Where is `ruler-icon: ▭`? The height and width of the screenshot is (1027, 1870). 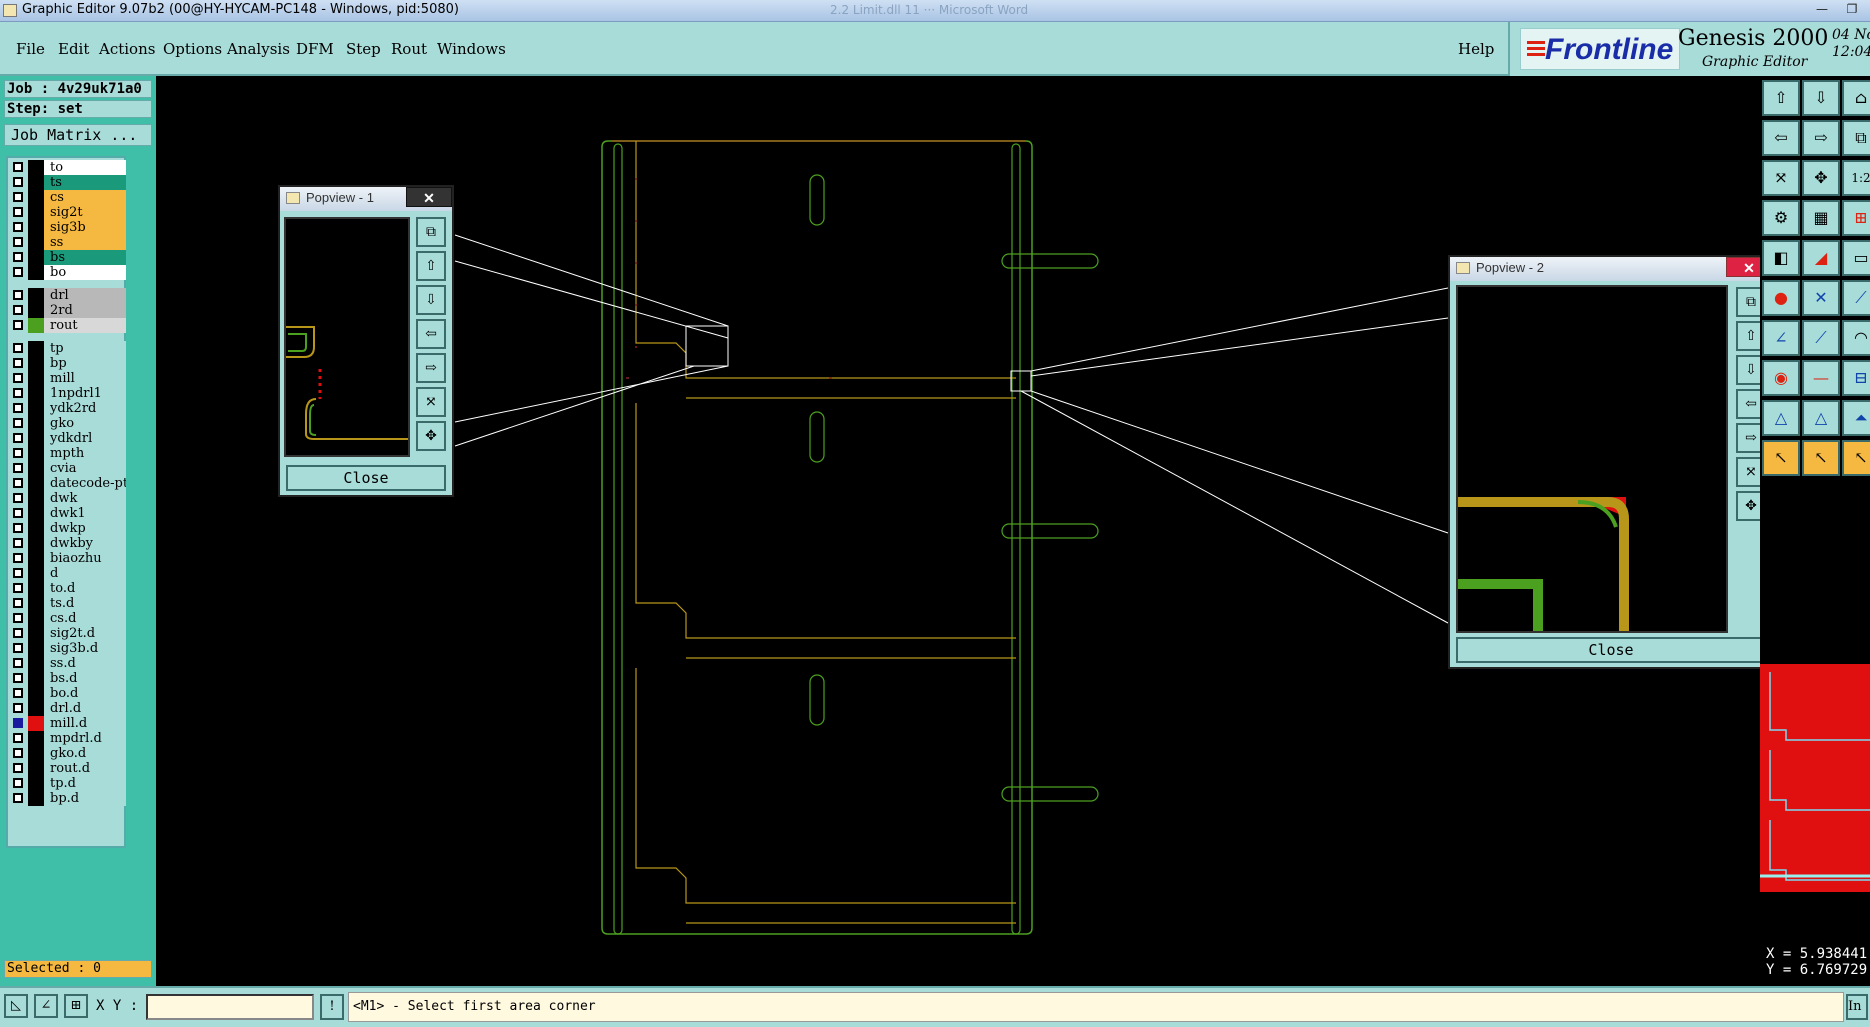 ruler-icon: ▭ is located at coordinates (1856, 258).